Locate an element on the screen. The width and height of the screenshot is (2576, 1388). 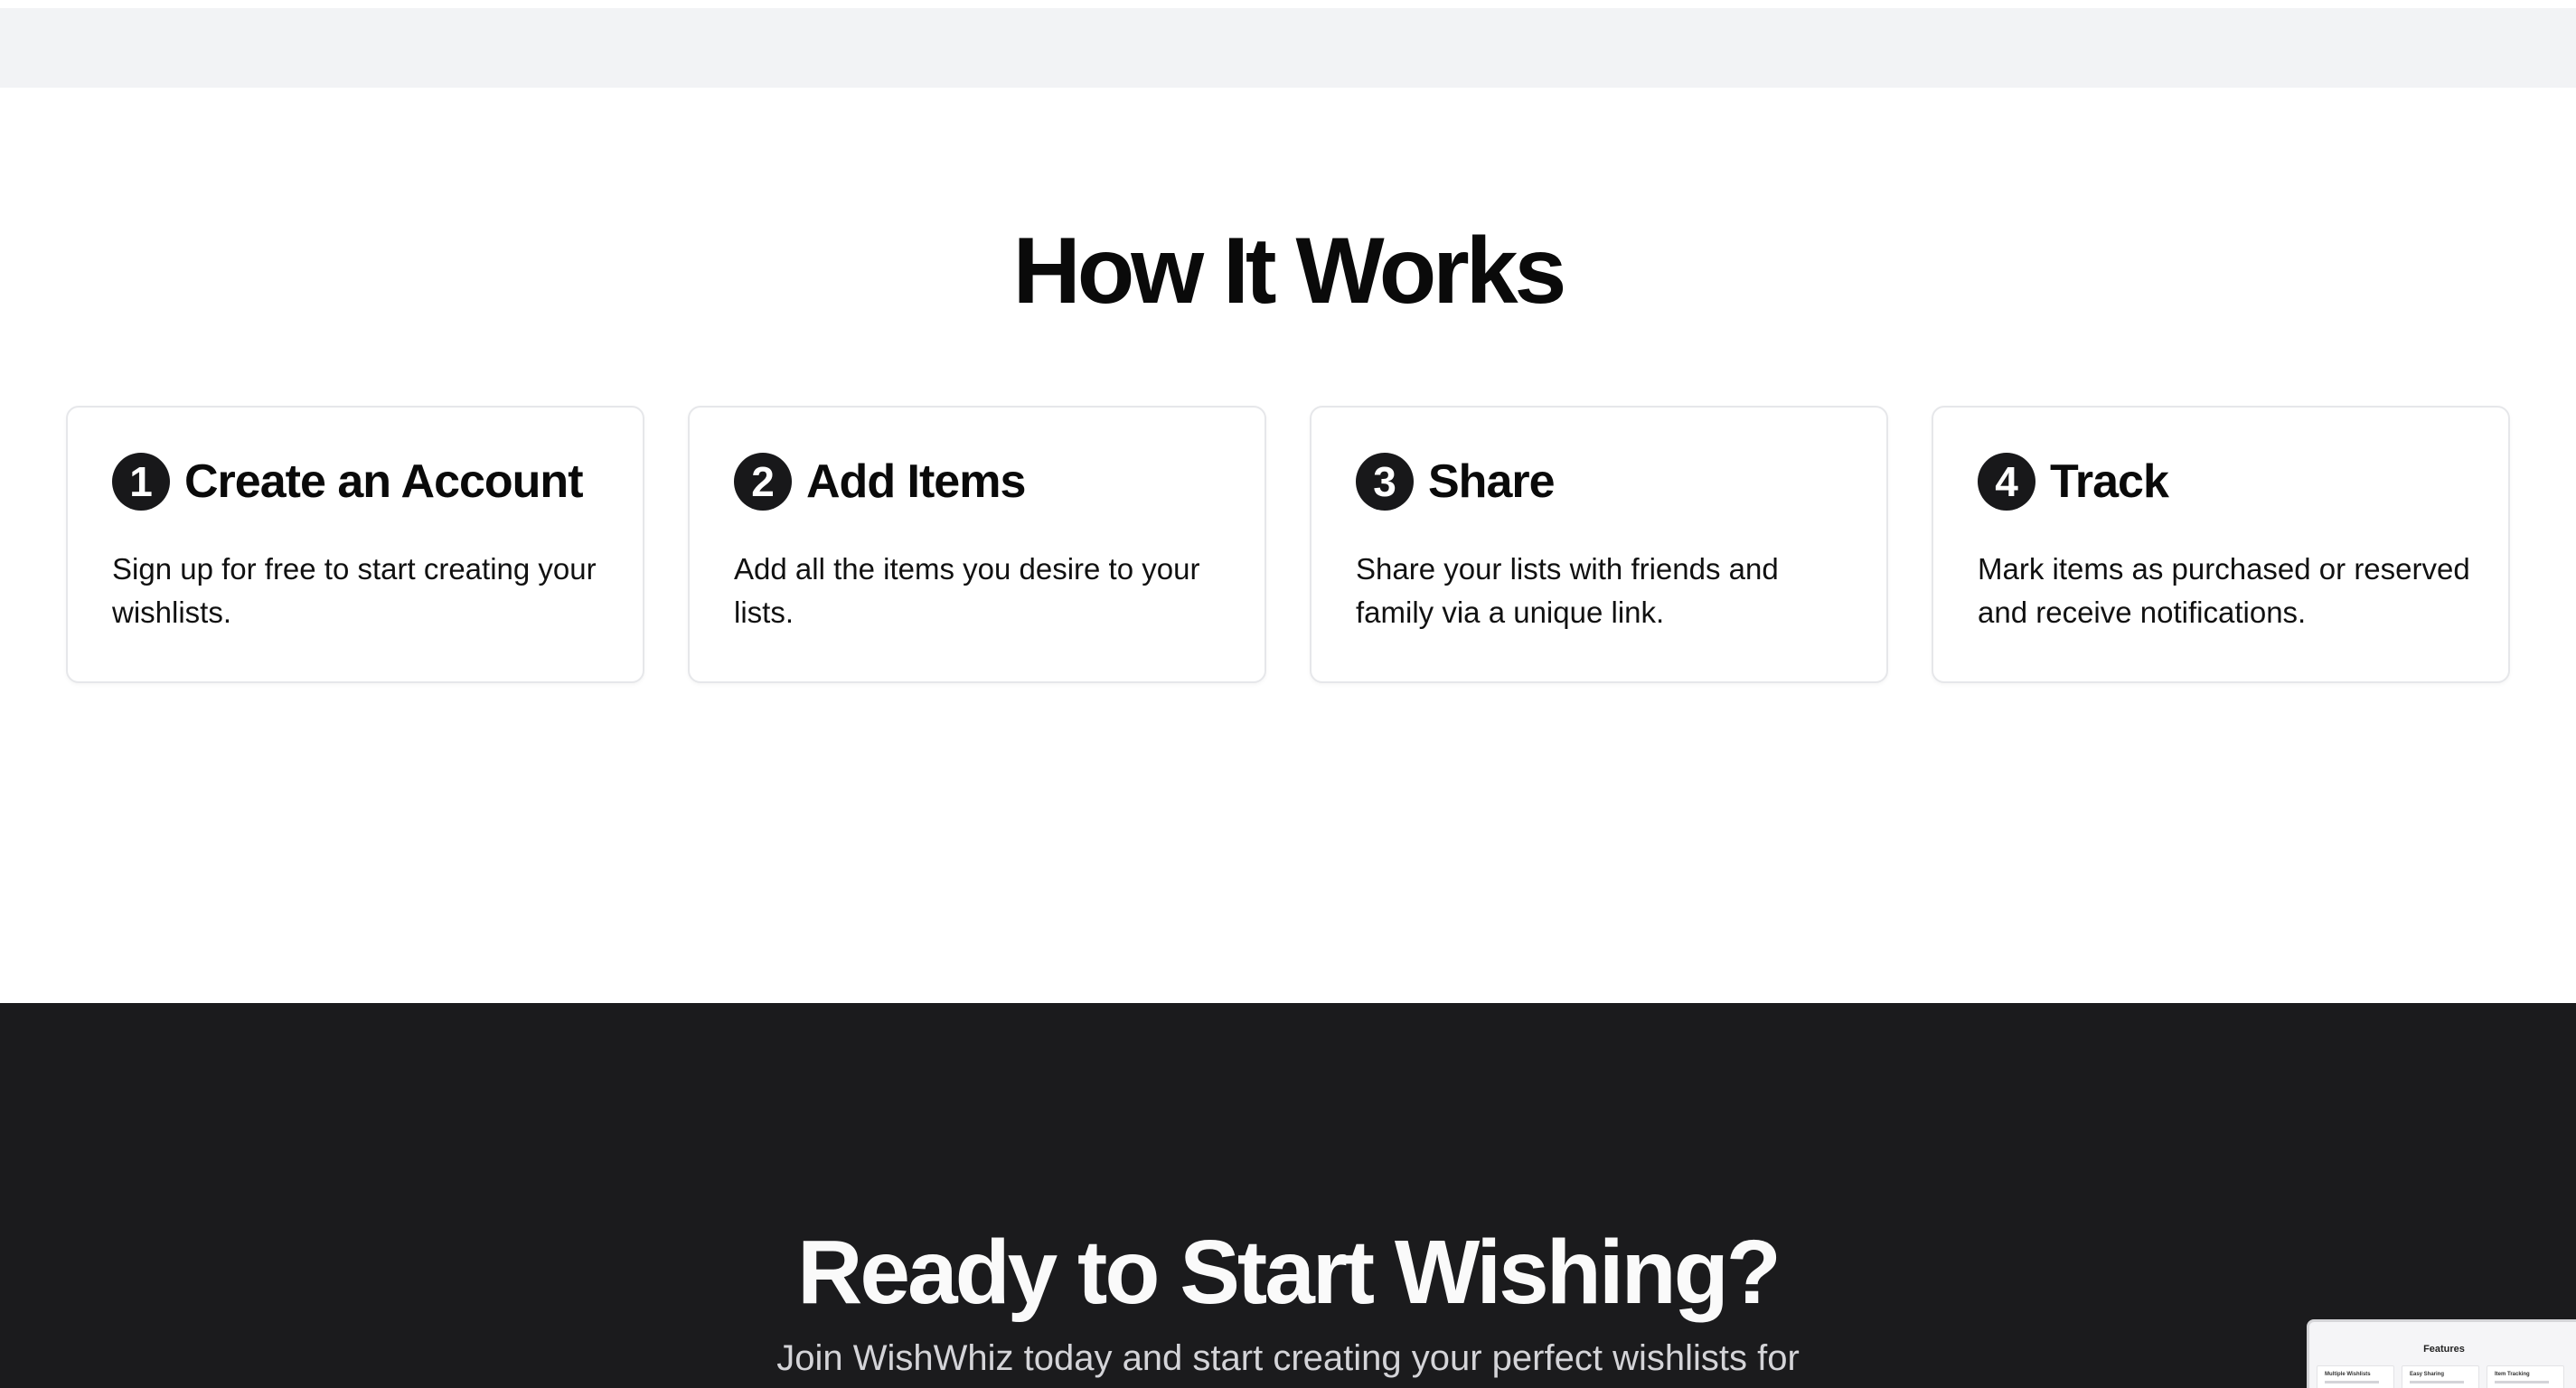
preview-card-label: Item Tracking is located at coordinates (2512, 1375).